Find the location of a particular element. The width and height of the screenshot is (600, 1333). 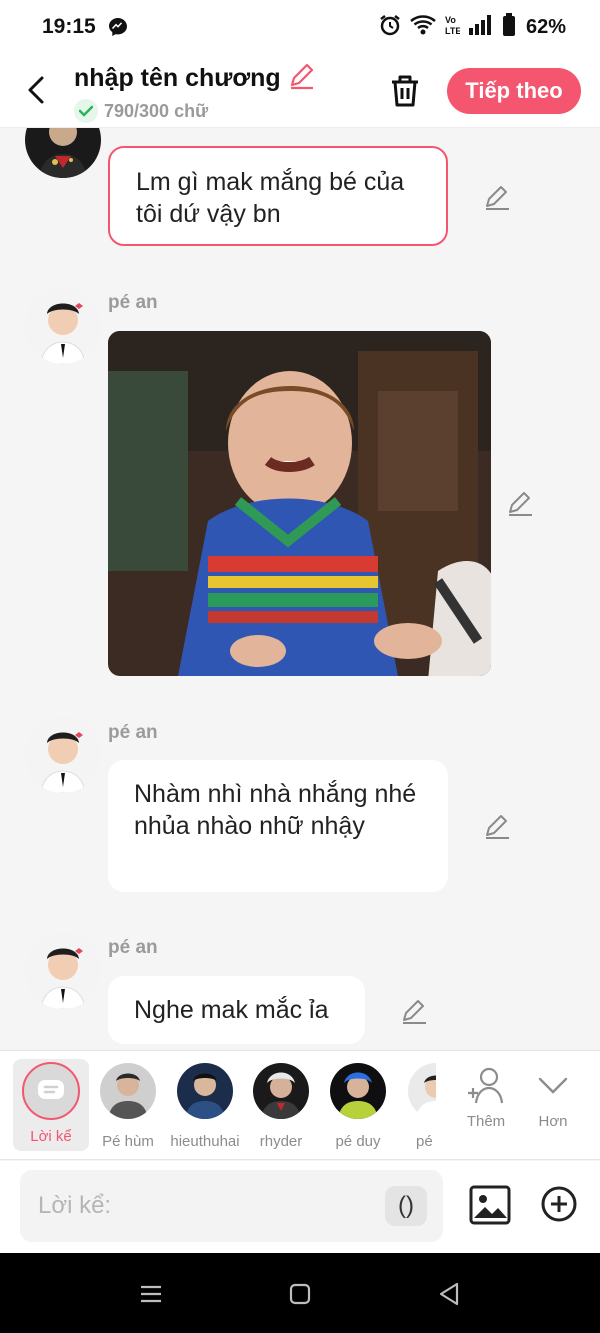

wifi-icon is located at coordinates (423, 27).